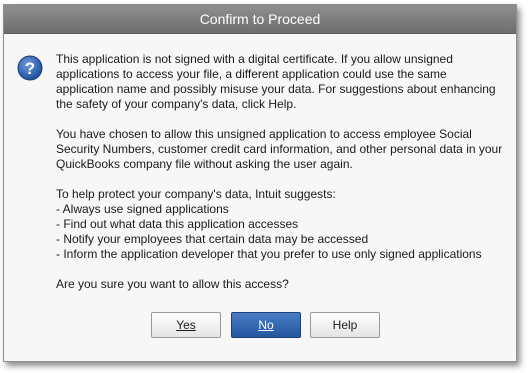 The width and height of the screenshot is (528, 373). I want to click on help-button-label: Help, so click(345, 325).